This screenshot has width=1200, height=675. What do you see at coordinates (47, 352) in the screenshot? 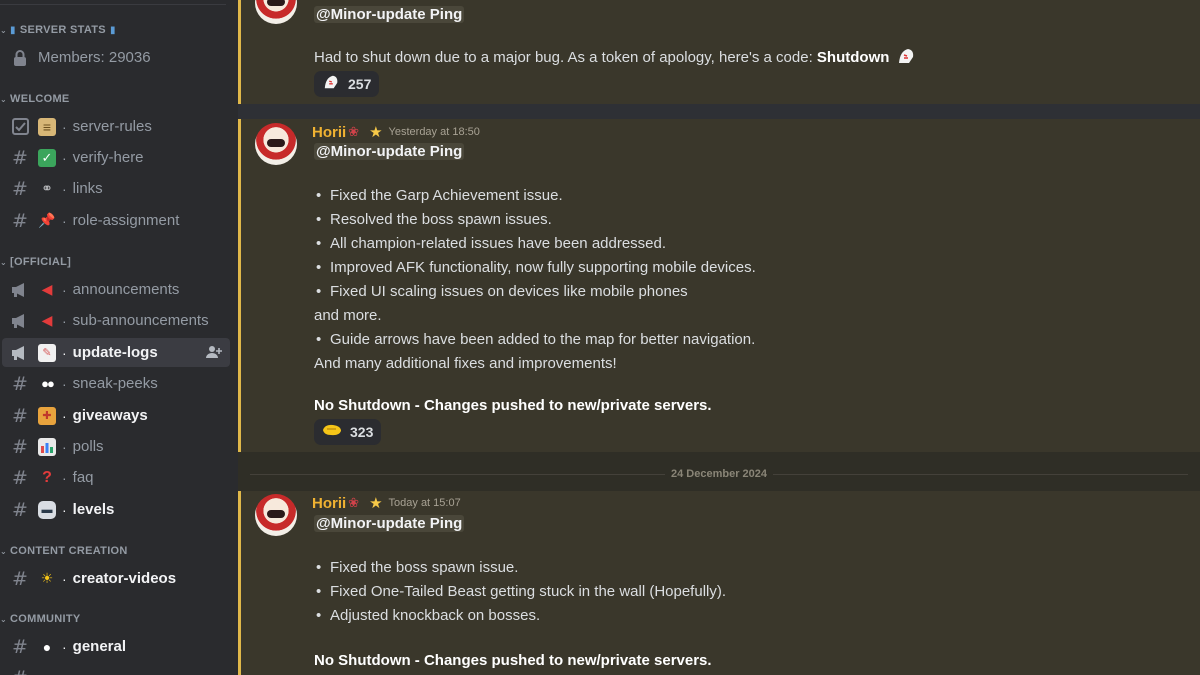
I see `memo-emoji-icon: ✎` at bounding box center [47, 352].